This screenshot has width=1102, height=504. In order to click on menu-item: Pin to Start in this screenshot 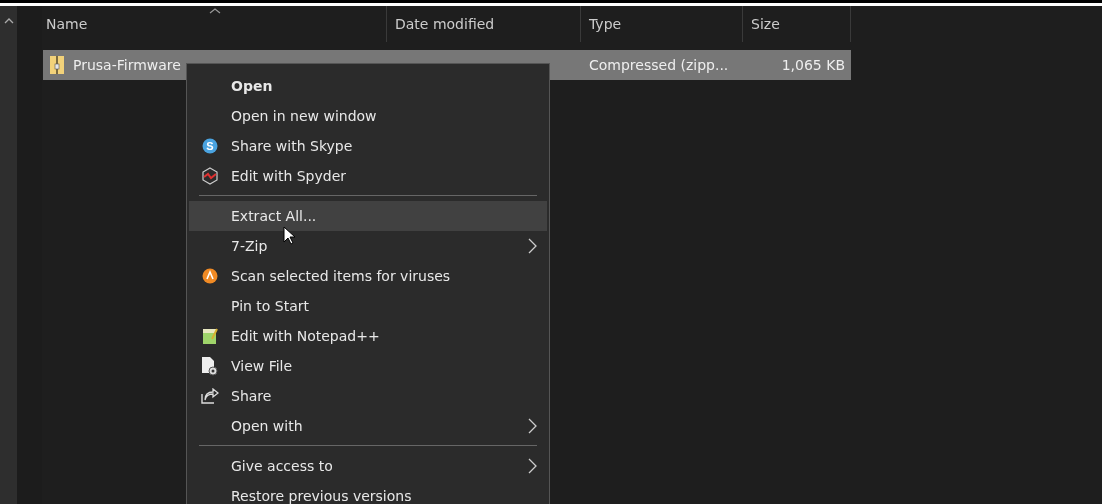, I will do `click(368, 306)`.